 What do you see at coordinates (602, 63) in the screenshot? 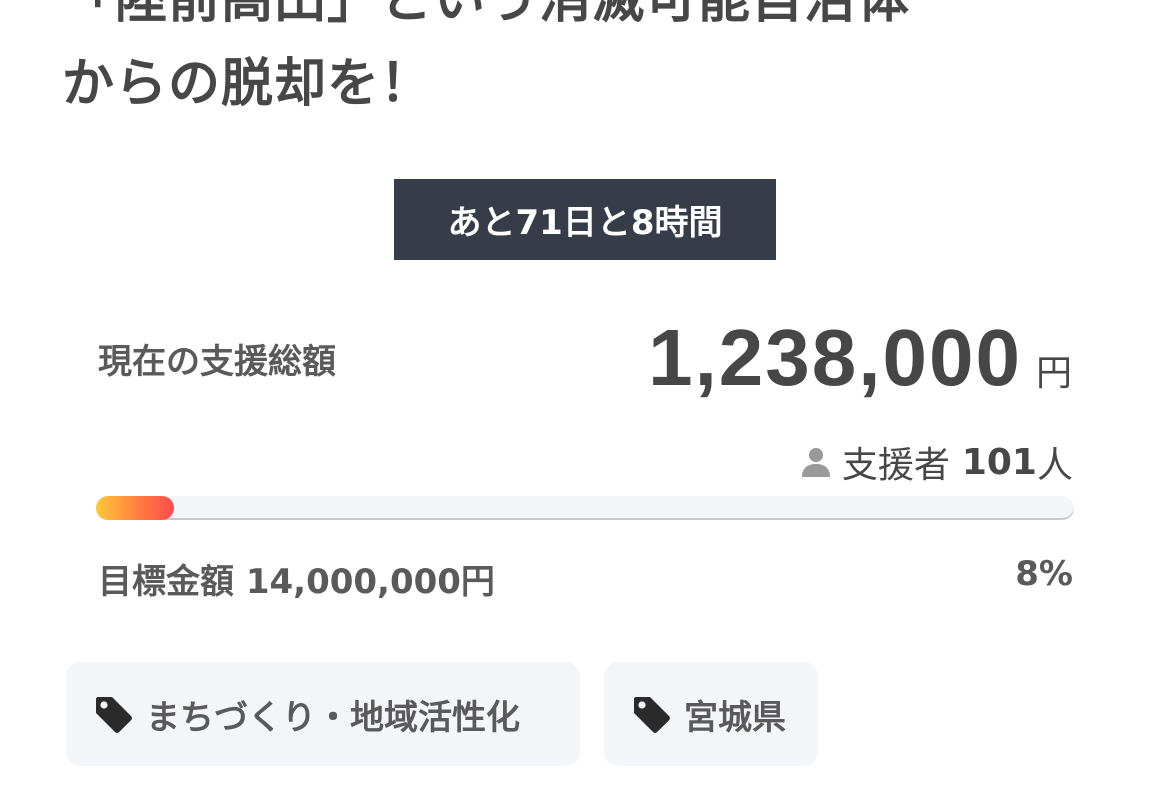
I see `project-title: 「陸前高田」という消滅可能自治体 からの脱却を！` at bounding box center [602, 63].